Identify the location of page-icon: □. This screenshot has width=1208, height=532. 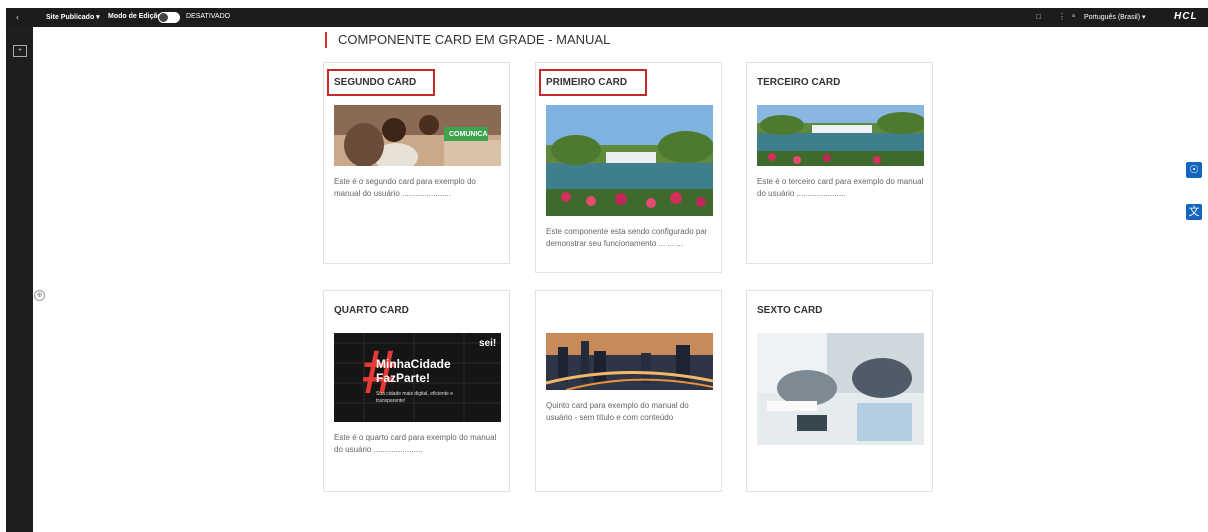
(1038, 16).